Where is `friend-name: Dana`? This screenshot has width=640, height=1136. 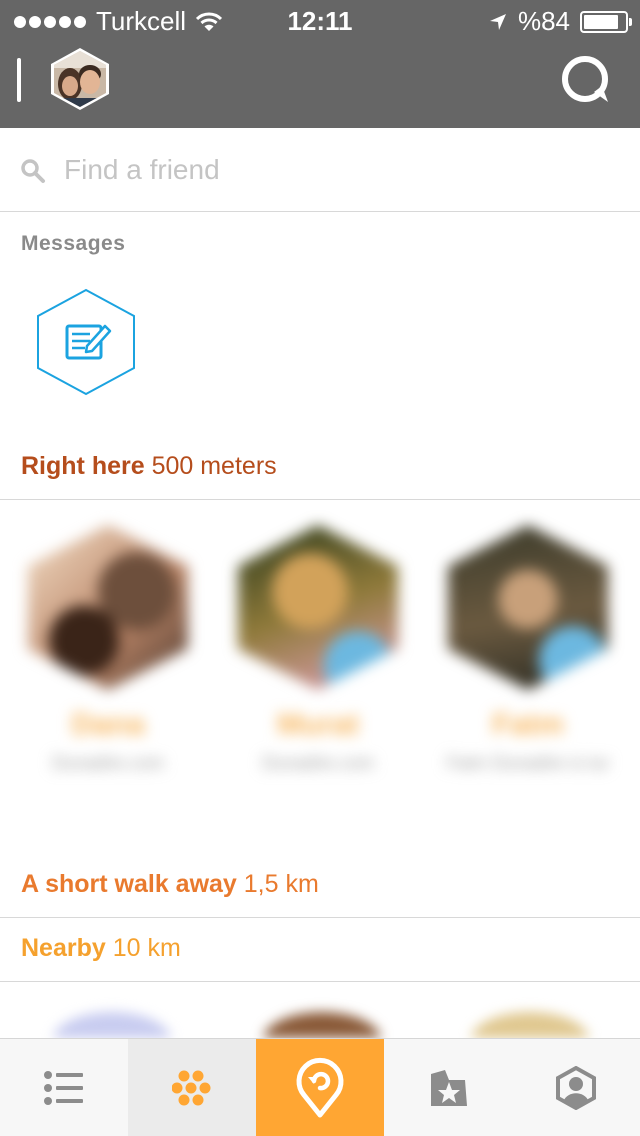
friend-name: Dana is located at coordinates (108, 724).